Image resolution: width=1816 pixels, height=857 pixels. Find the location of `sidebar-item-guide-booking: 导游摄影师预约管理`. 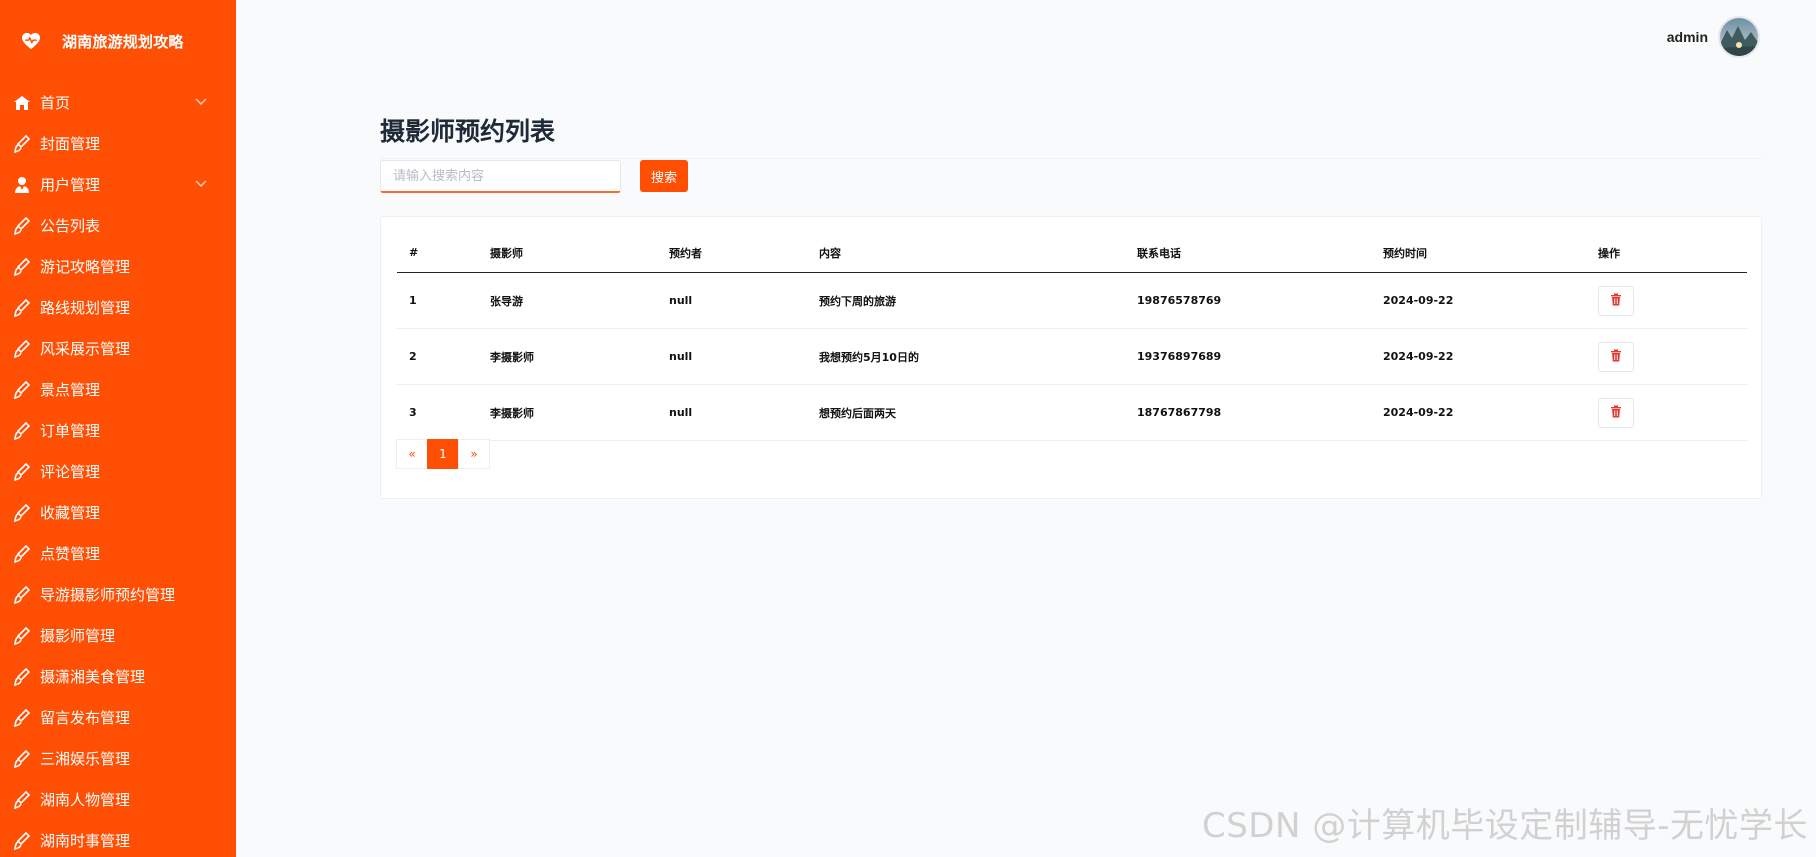

sidebar-item-guide-booking: 导游摄影师预约管理 is located at coordinates (118, 594).